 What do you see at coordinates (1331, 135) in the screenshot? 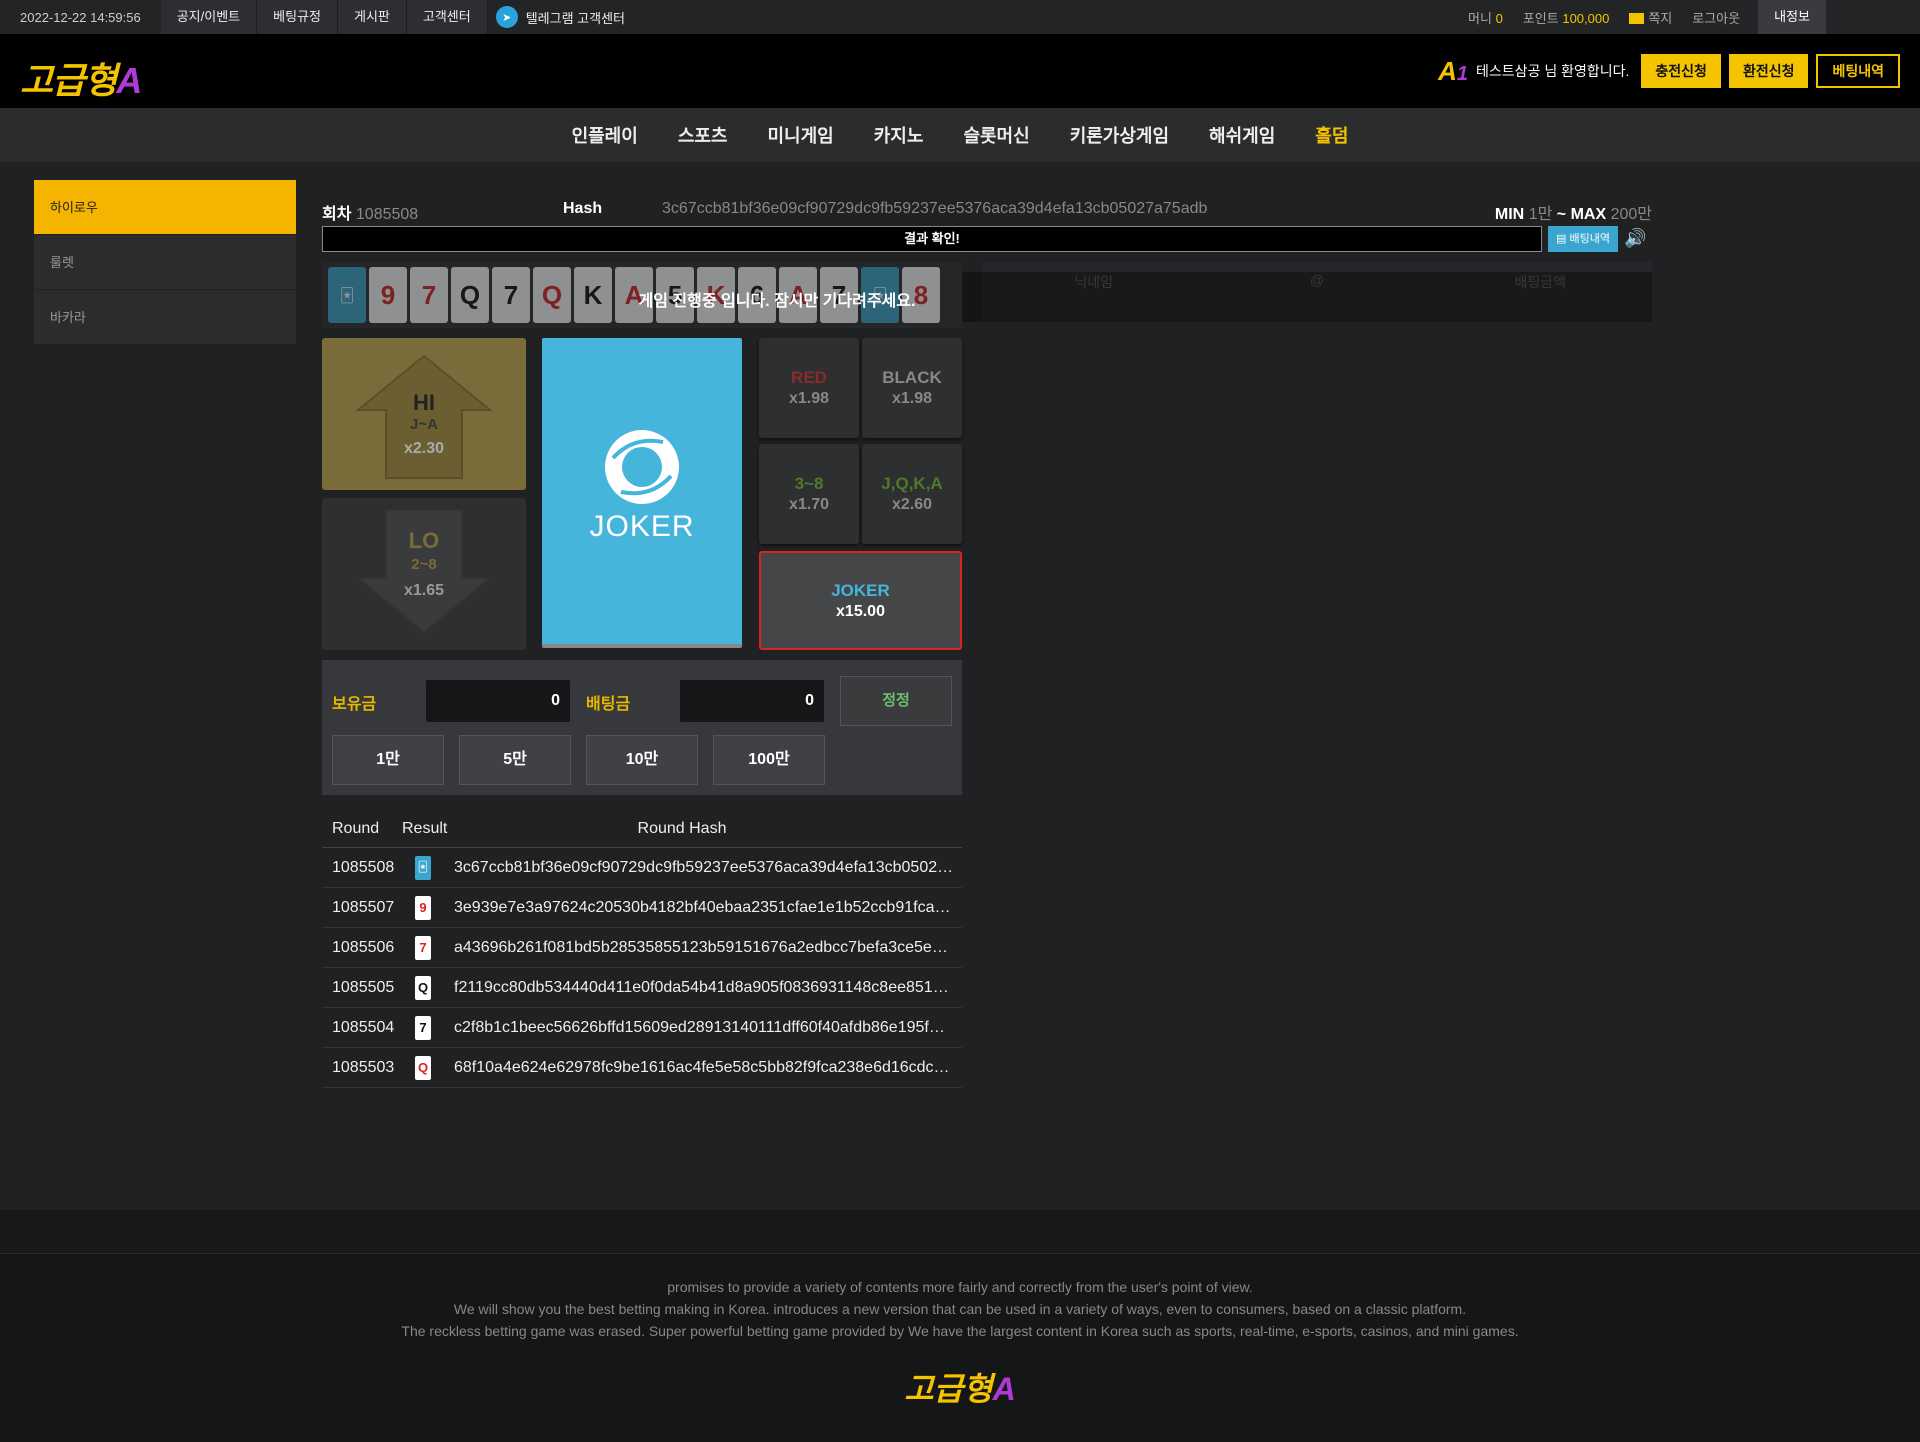
I see `nav-holdem: 홀덤` at bounding box center [1331, 135].